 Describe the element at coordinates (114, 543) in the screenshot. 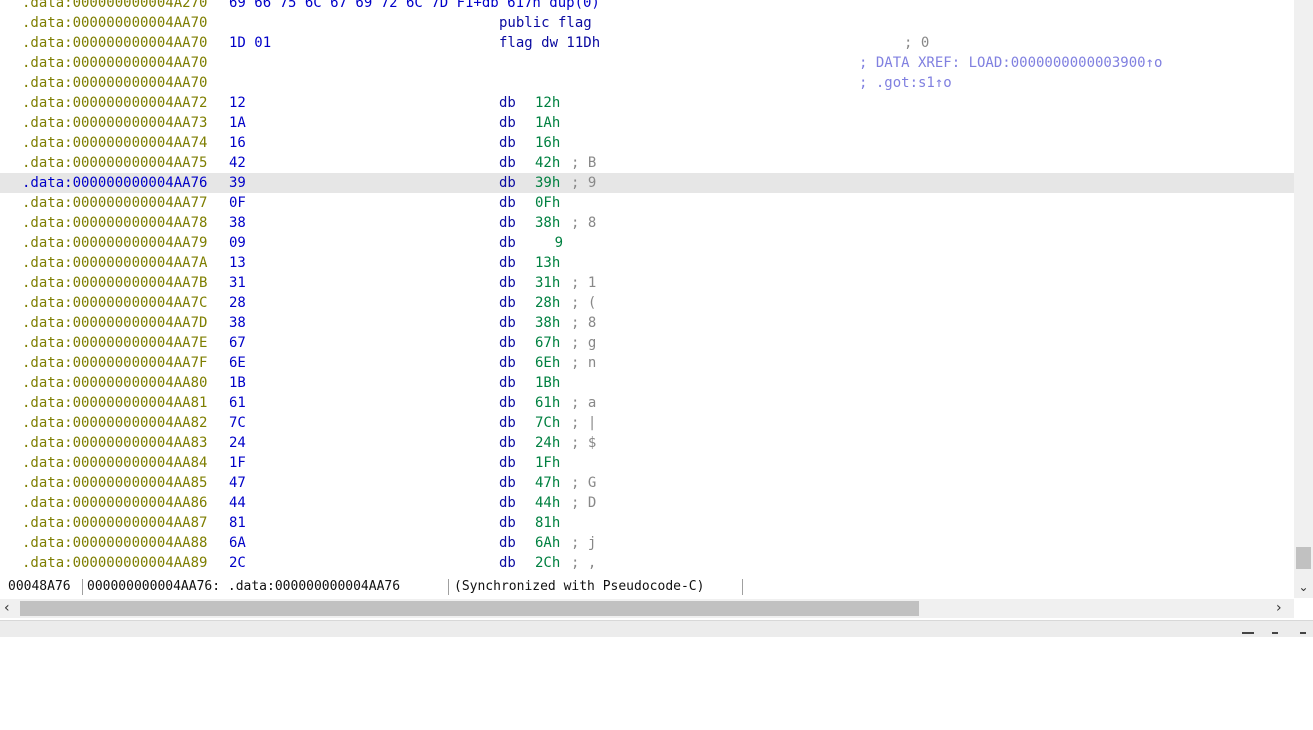

I see `line-address: .data:000000000004AA88` at that location.